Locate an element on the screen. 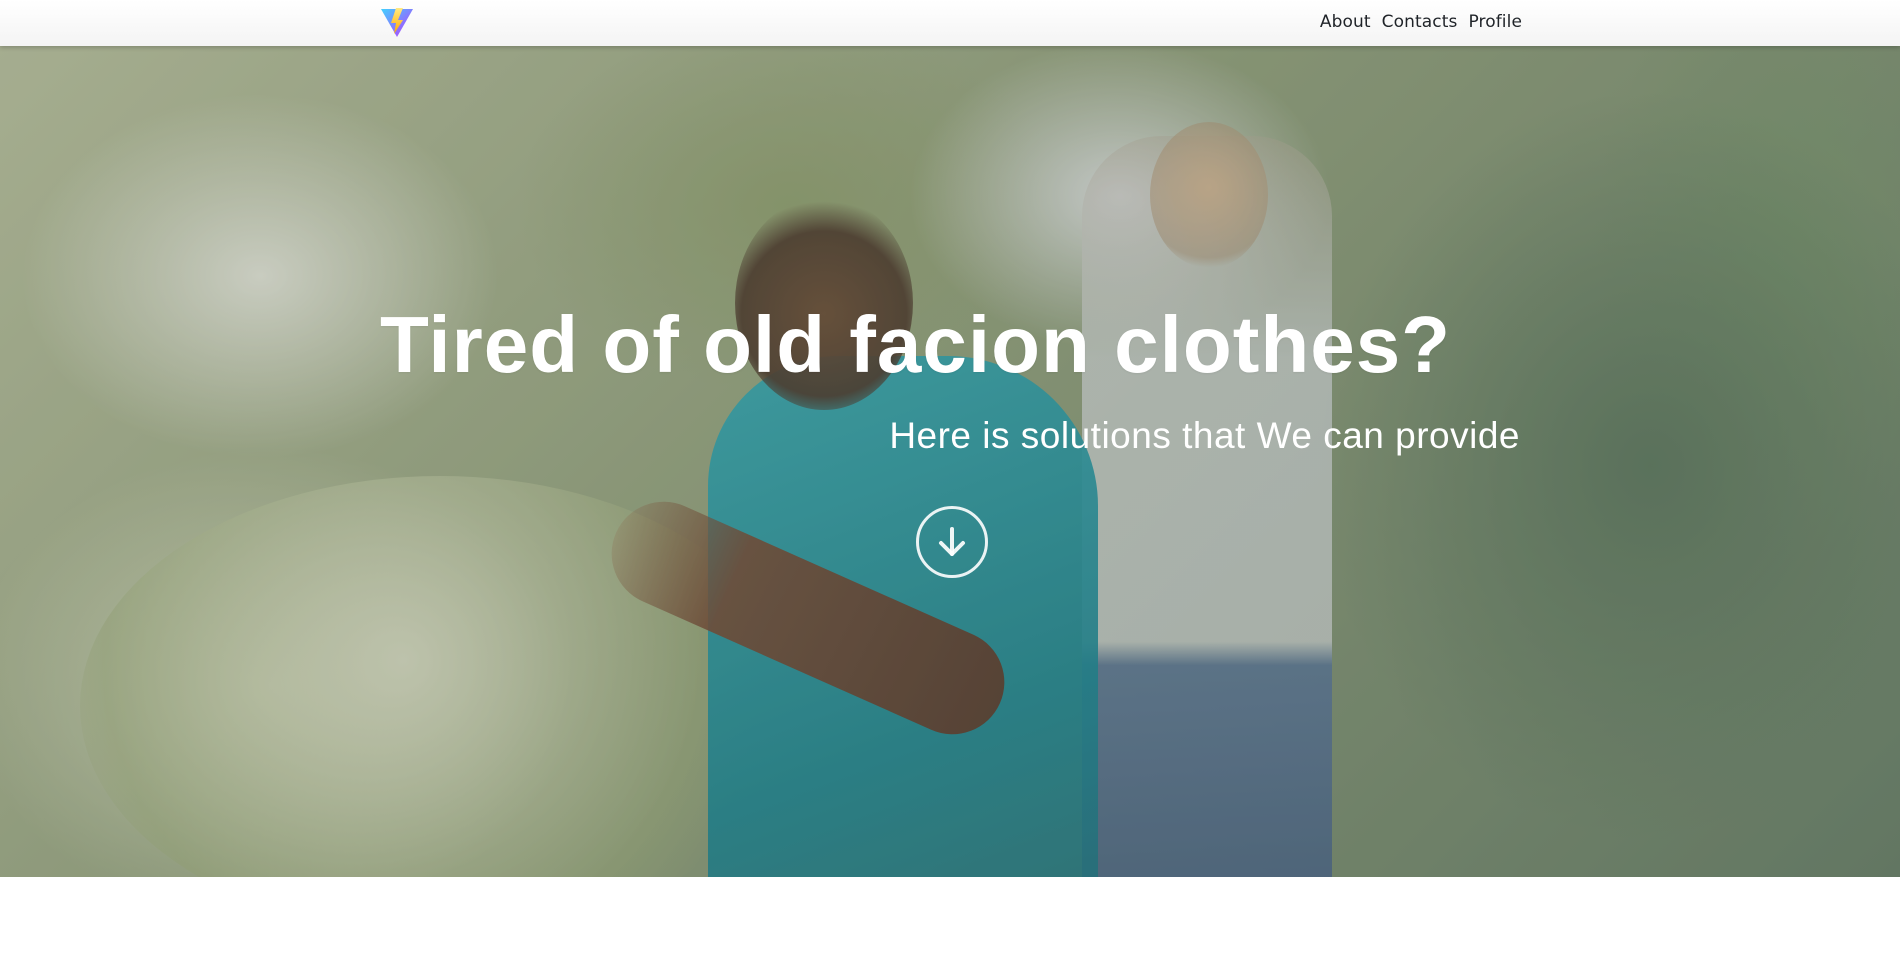  hero-headline: Tired of old facion clothes? is located at coordinates (916, 344).